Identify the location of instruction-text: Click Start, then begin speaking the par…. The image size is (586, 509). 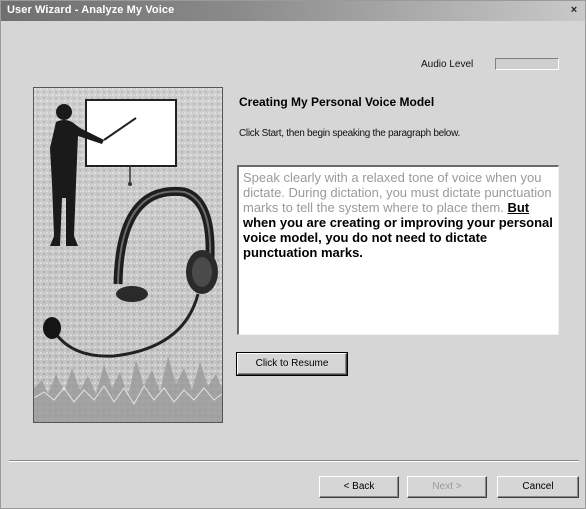
(349, 133).